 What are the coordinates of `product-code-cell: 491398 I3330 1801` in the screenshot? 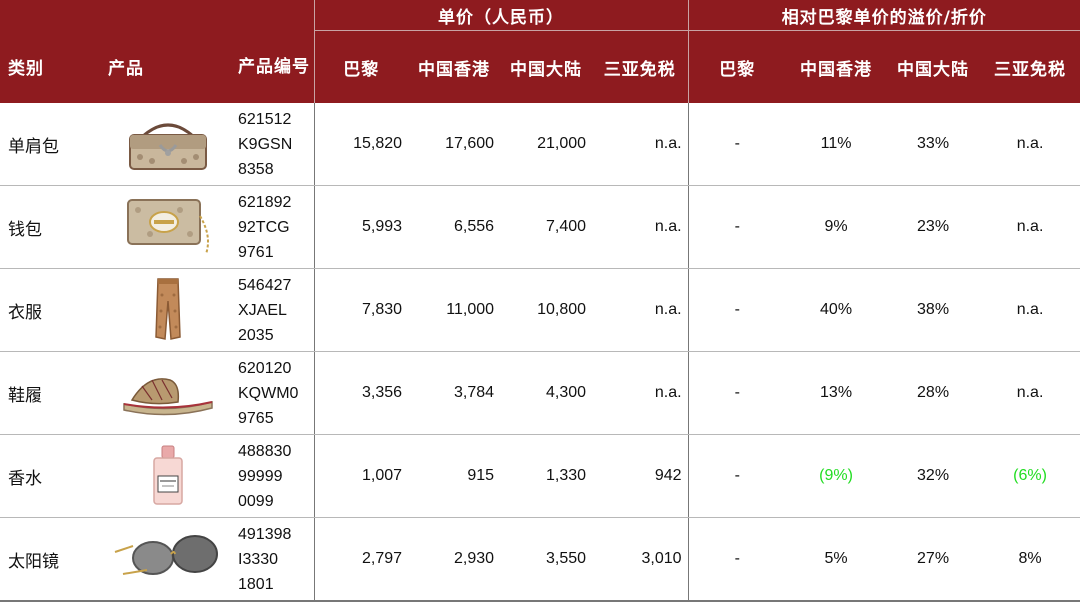 It's located at (273, 559).